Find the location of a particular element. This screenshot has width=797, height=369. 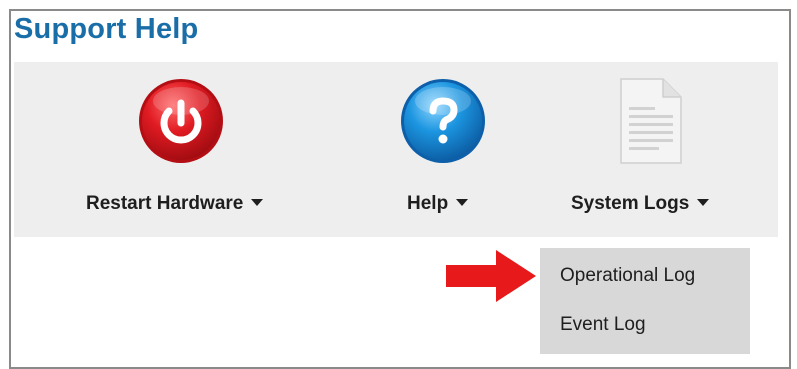

system-logs-label: System Logs is located at coordinates (640, 204).